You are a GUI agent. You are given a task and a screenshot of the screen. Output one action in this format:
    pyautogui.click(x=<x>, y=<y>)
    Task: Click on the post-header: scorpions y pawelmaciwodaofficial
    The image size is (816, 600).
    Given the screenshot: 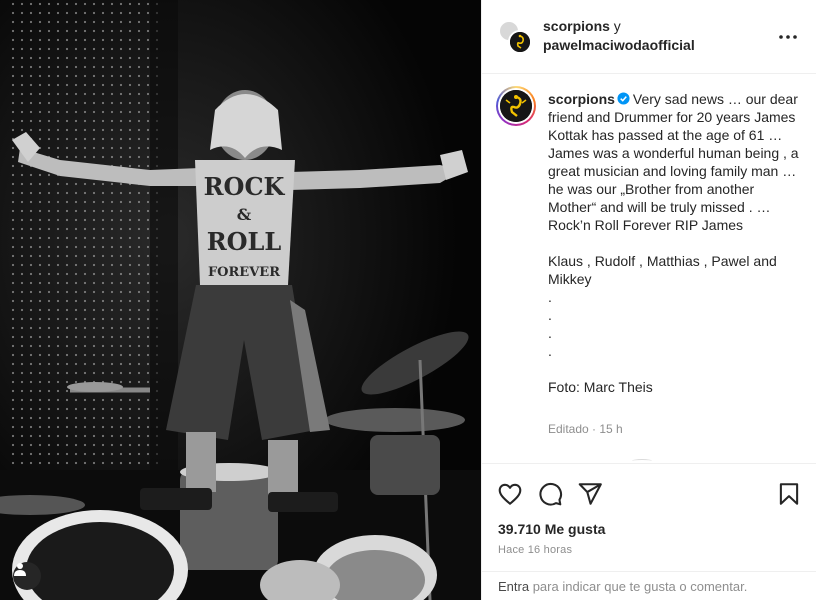 What is the action you would take?
    pyautogui.click(x=649, y=37)
    